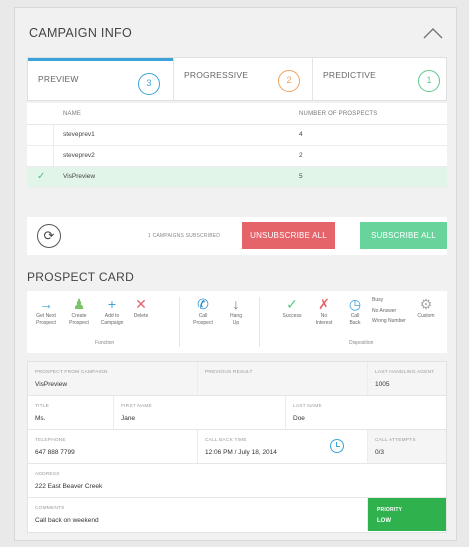 The width and height of the screenshot is (469, 547). What do you see at coordinates (299, 418) in the screenshot?
I see `field-value: Doe` at bounding box center [299, 418].